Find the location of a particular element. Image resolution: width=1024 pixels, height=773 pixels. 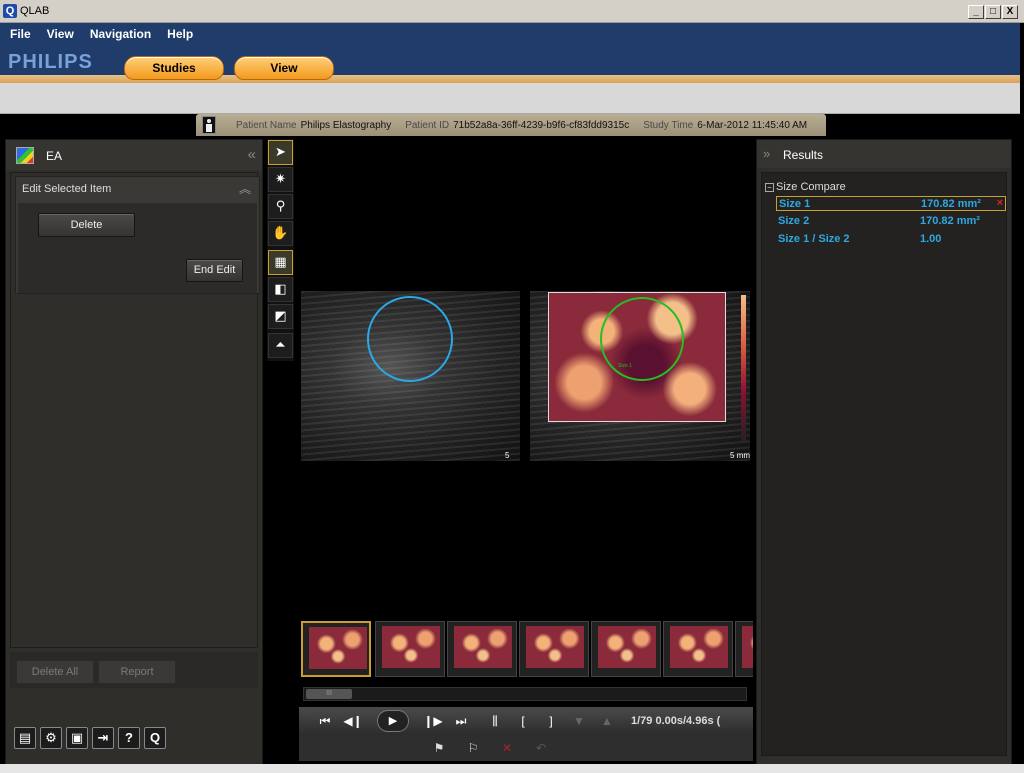

result-row: Size 1 170.82 mm² × is located at coordinates (891, 203).